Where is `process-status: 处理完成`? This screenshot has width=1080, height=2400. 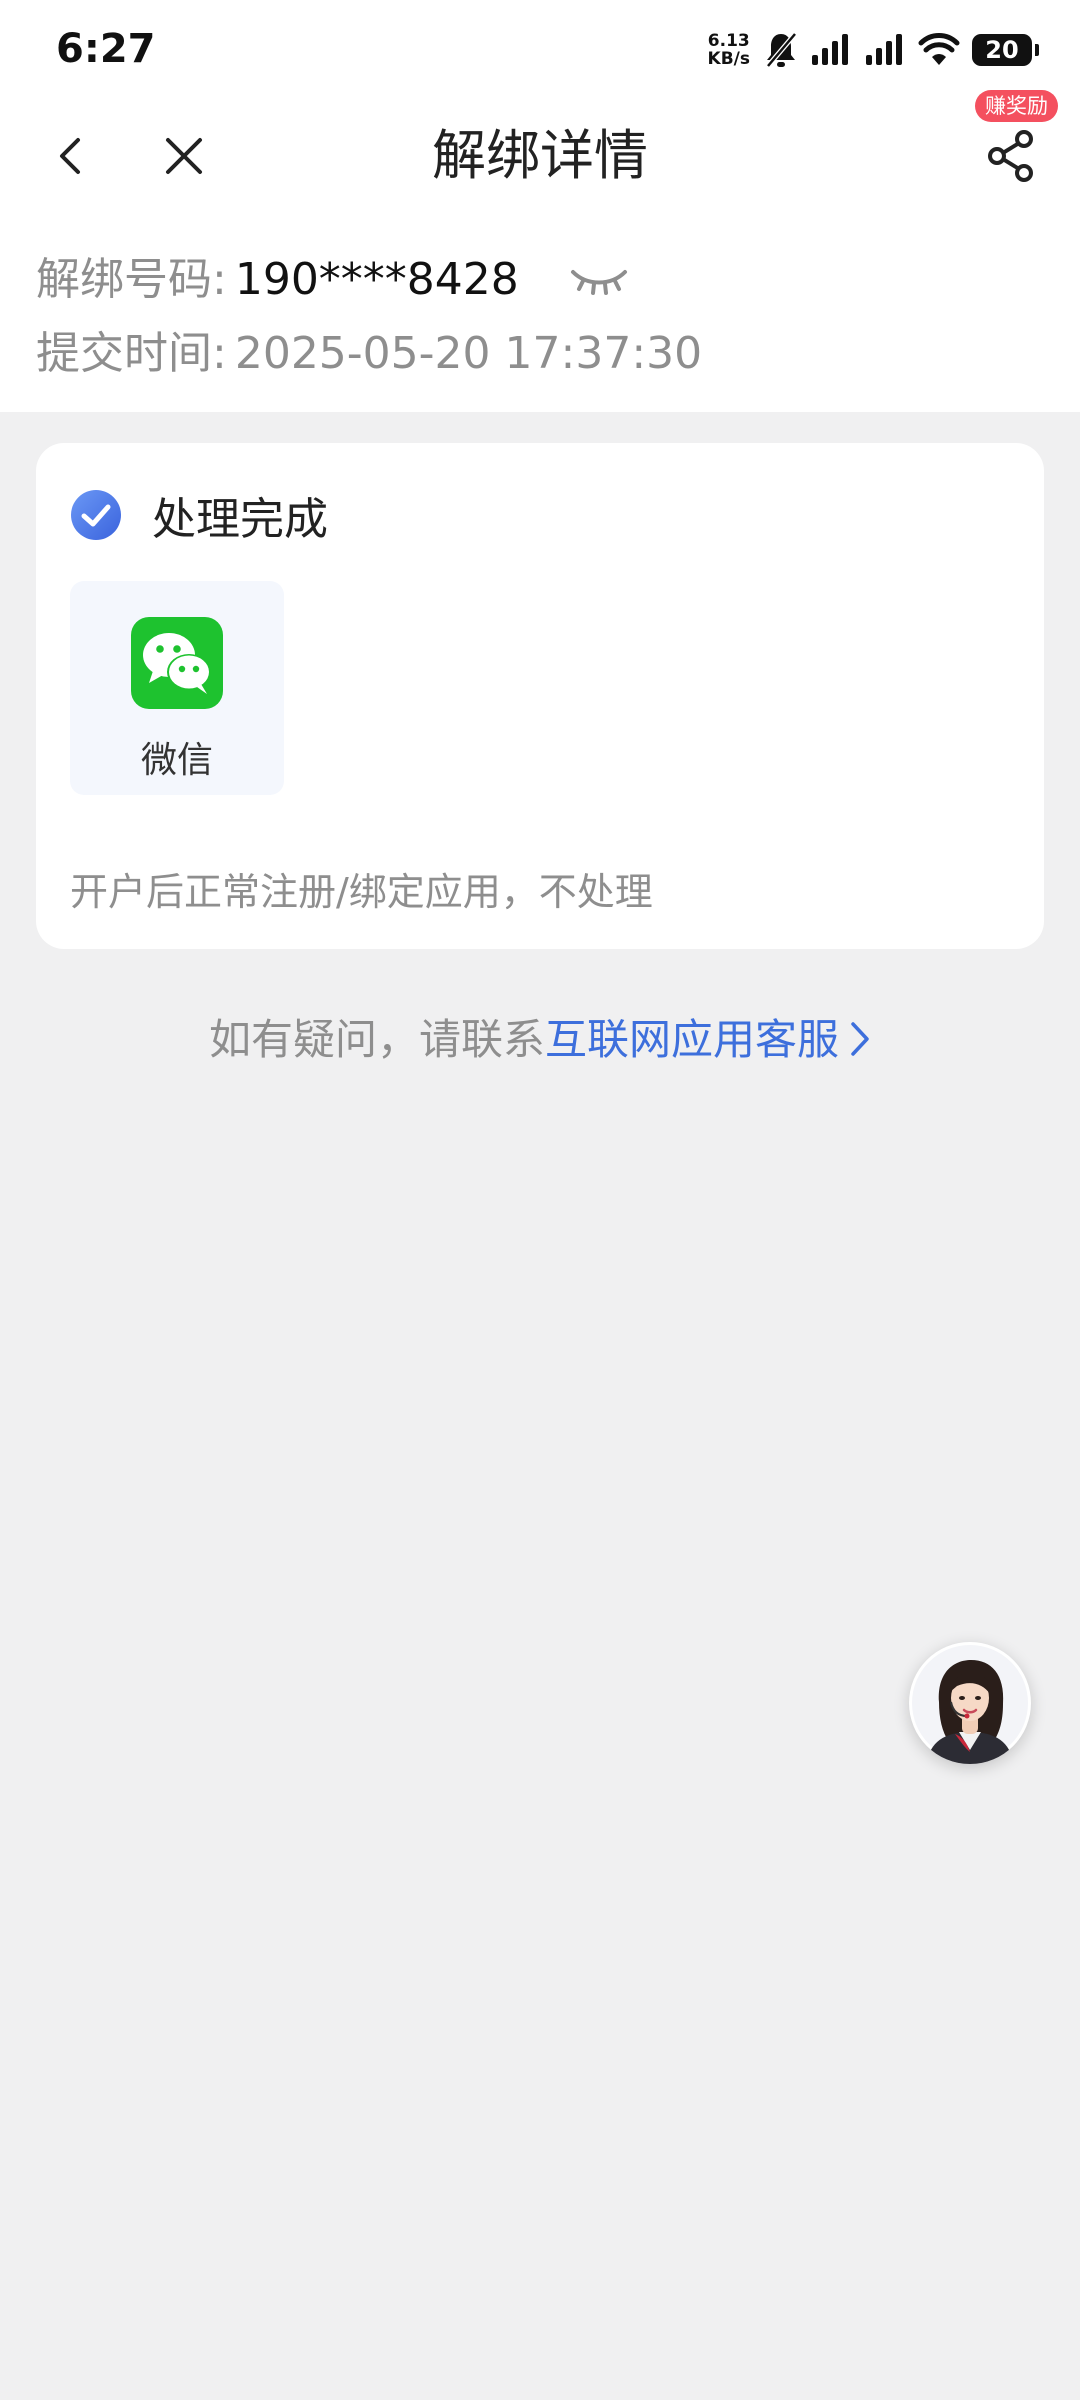
process-status: 处理完成 is located at coordinates (199, 515).